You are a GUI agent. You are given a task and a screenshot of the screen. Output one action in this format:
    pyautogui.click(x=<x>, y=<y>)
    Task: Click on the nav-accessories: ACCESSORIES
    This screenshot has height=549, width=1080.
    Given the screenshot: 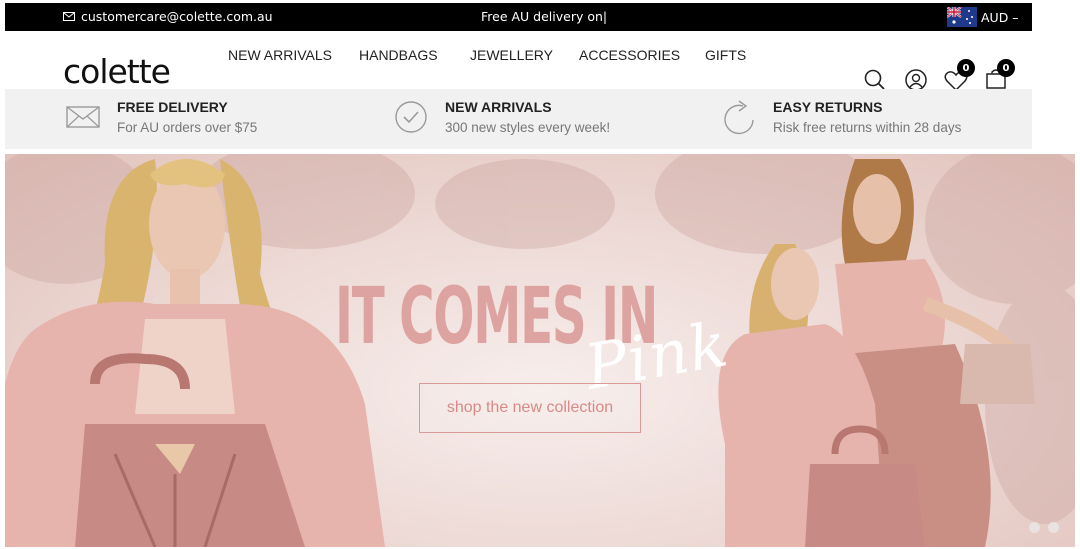 What is the action you would take?
    pyautogui.click(x=629, y=55)
    